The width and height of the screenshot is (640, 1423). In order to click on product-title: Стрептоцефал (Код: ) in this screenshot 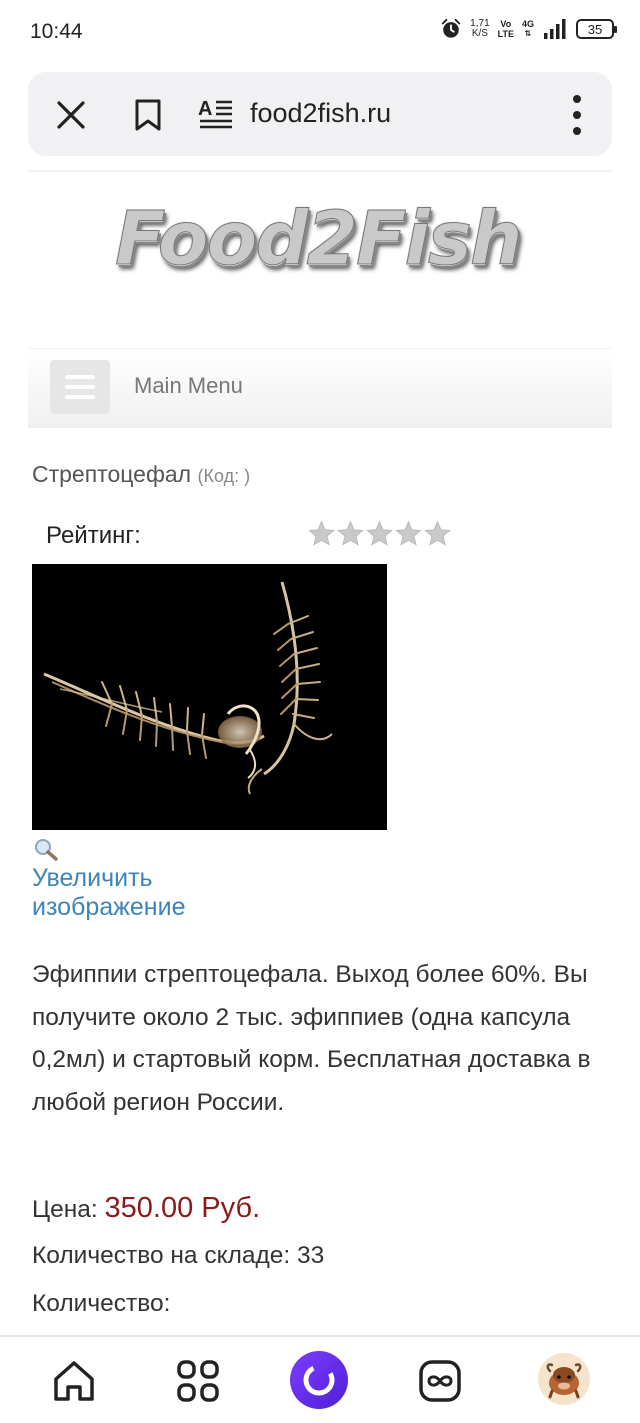, I will do `click(141, 474)`.